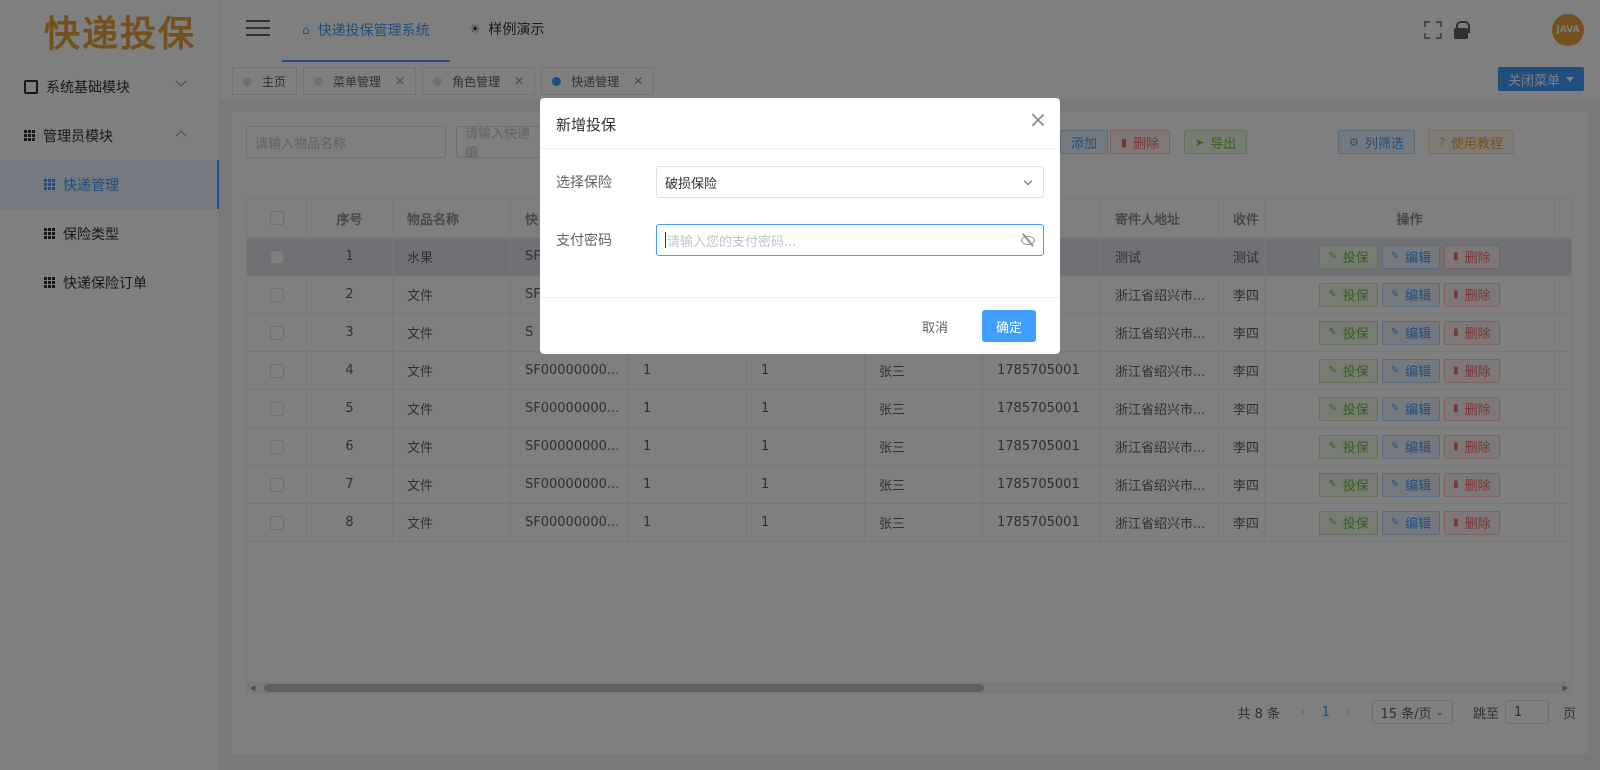 This screenshot has height=770, width=1600. Describe the element at coordinates (1009, 326) in the screenshot. I see `confirm-button: 确定` at that location.